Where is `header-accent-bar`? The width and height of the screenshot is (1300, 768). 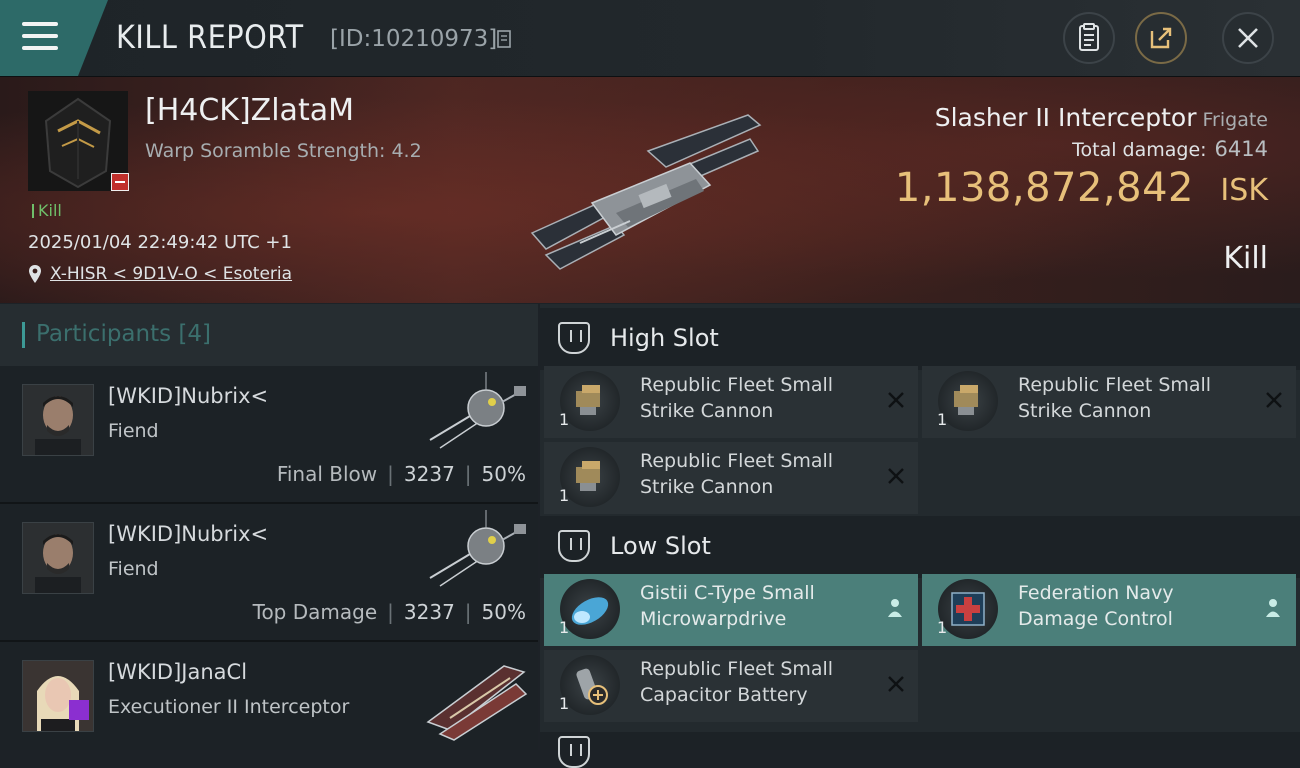
header-accent-bar is located at coordinates (23, 335).